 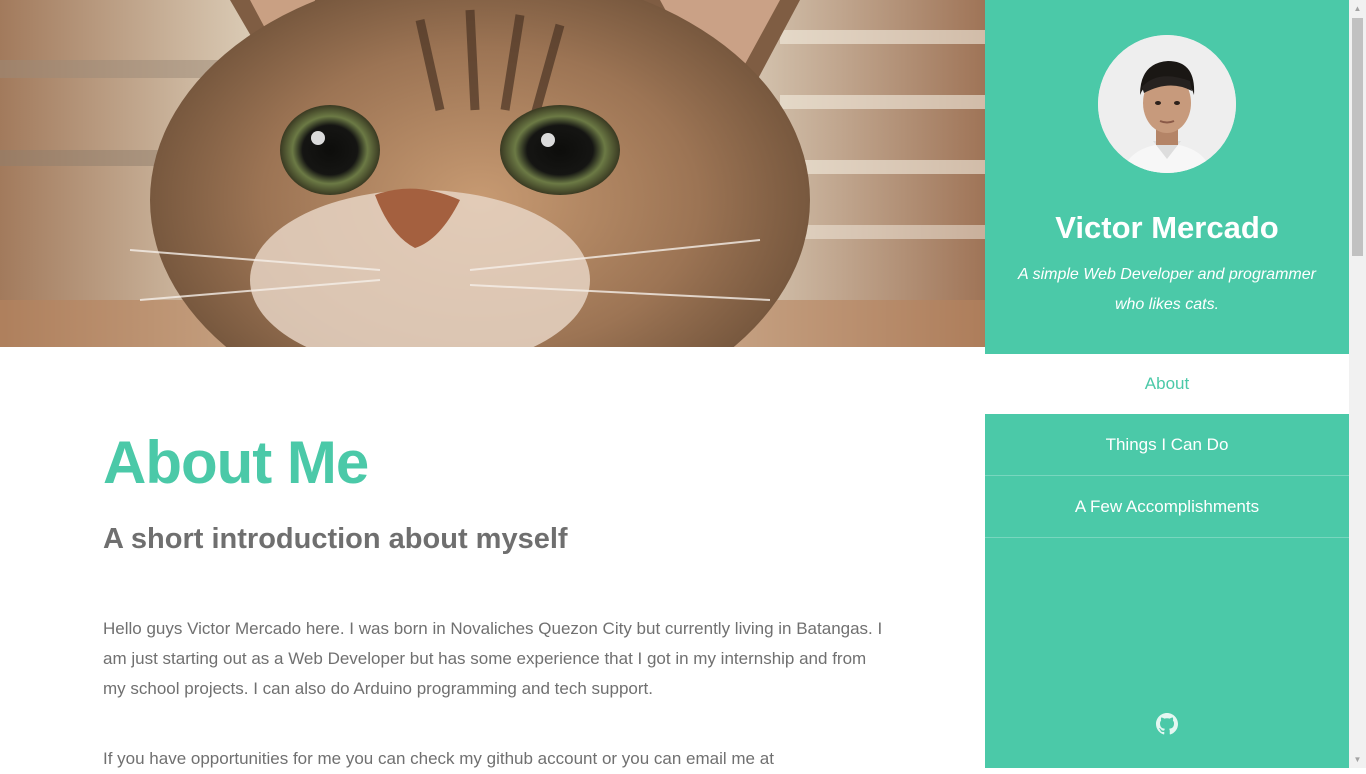 What do you see at coordinates (236, 462) in the screenshot?
I see `page-title: About Me` at bounding box center [236, 462].